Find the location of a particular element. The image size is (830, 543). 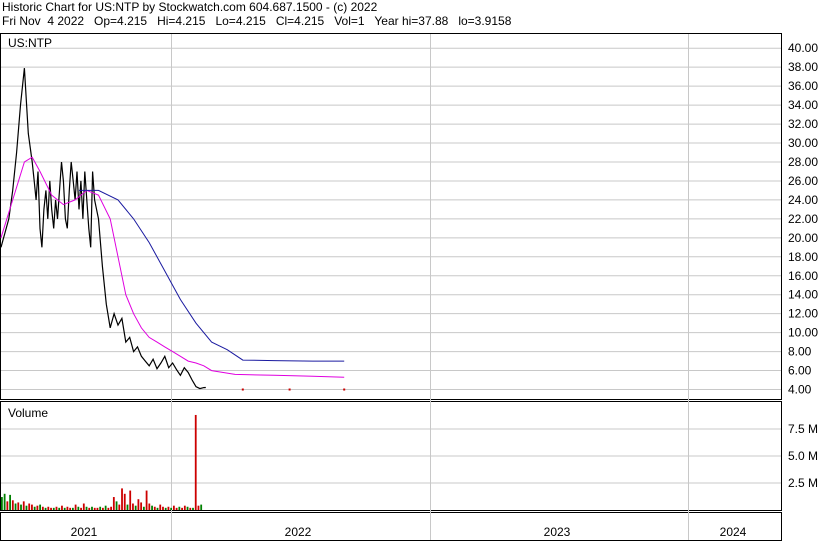

volume-tick-label: 2.5 M is located at coordinates (803, 483).